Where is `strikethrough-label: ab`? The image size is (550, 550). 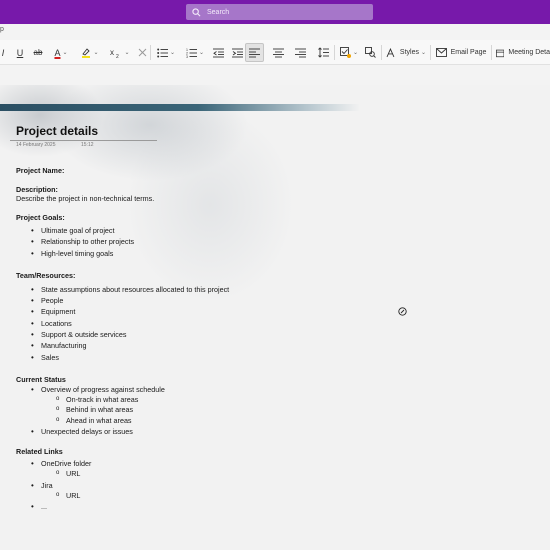
strikethrough-label: ab is located at coordinates (38, 52).